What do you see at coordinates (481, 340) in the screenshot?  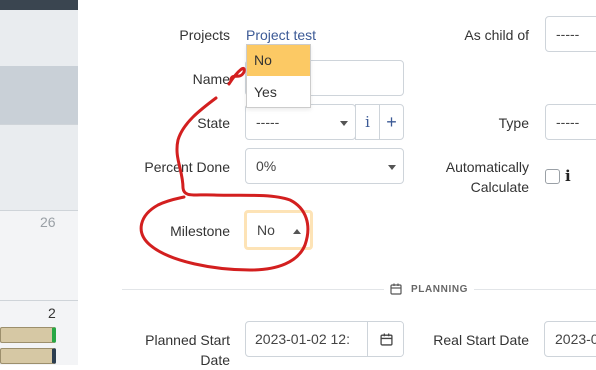 I see `real-start-label: Real Start Date` at bounding box center [481, 340].